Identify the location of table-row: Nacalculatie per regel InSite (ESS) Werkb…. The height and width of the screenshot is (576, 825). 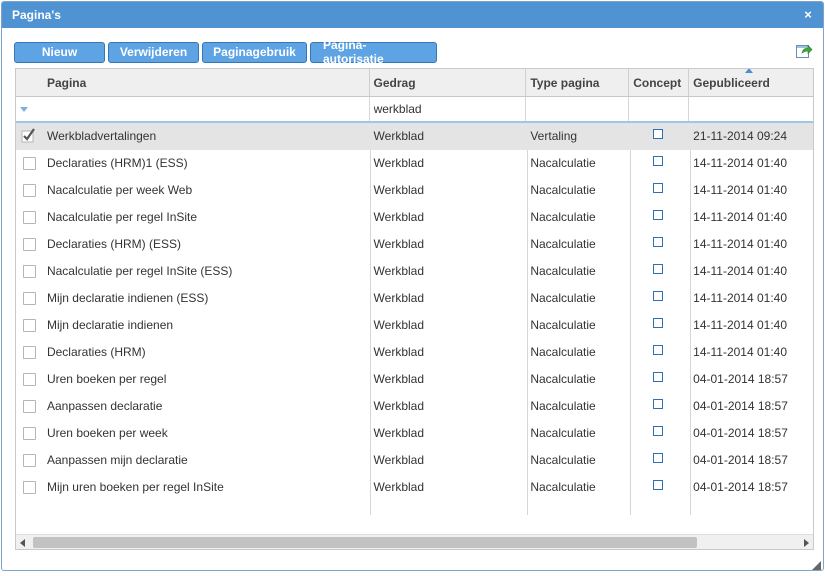
(414, 271).